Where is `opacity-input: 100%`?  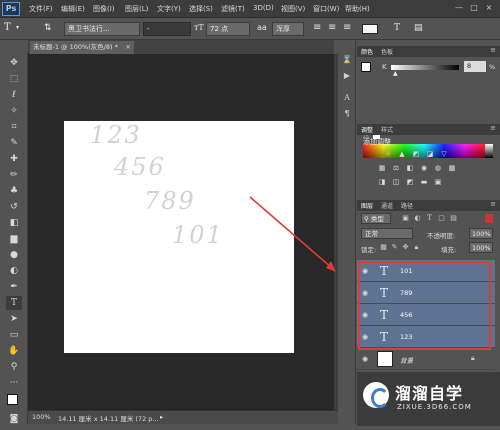
opacity-input: 100% is located at coordinates (481, 233).